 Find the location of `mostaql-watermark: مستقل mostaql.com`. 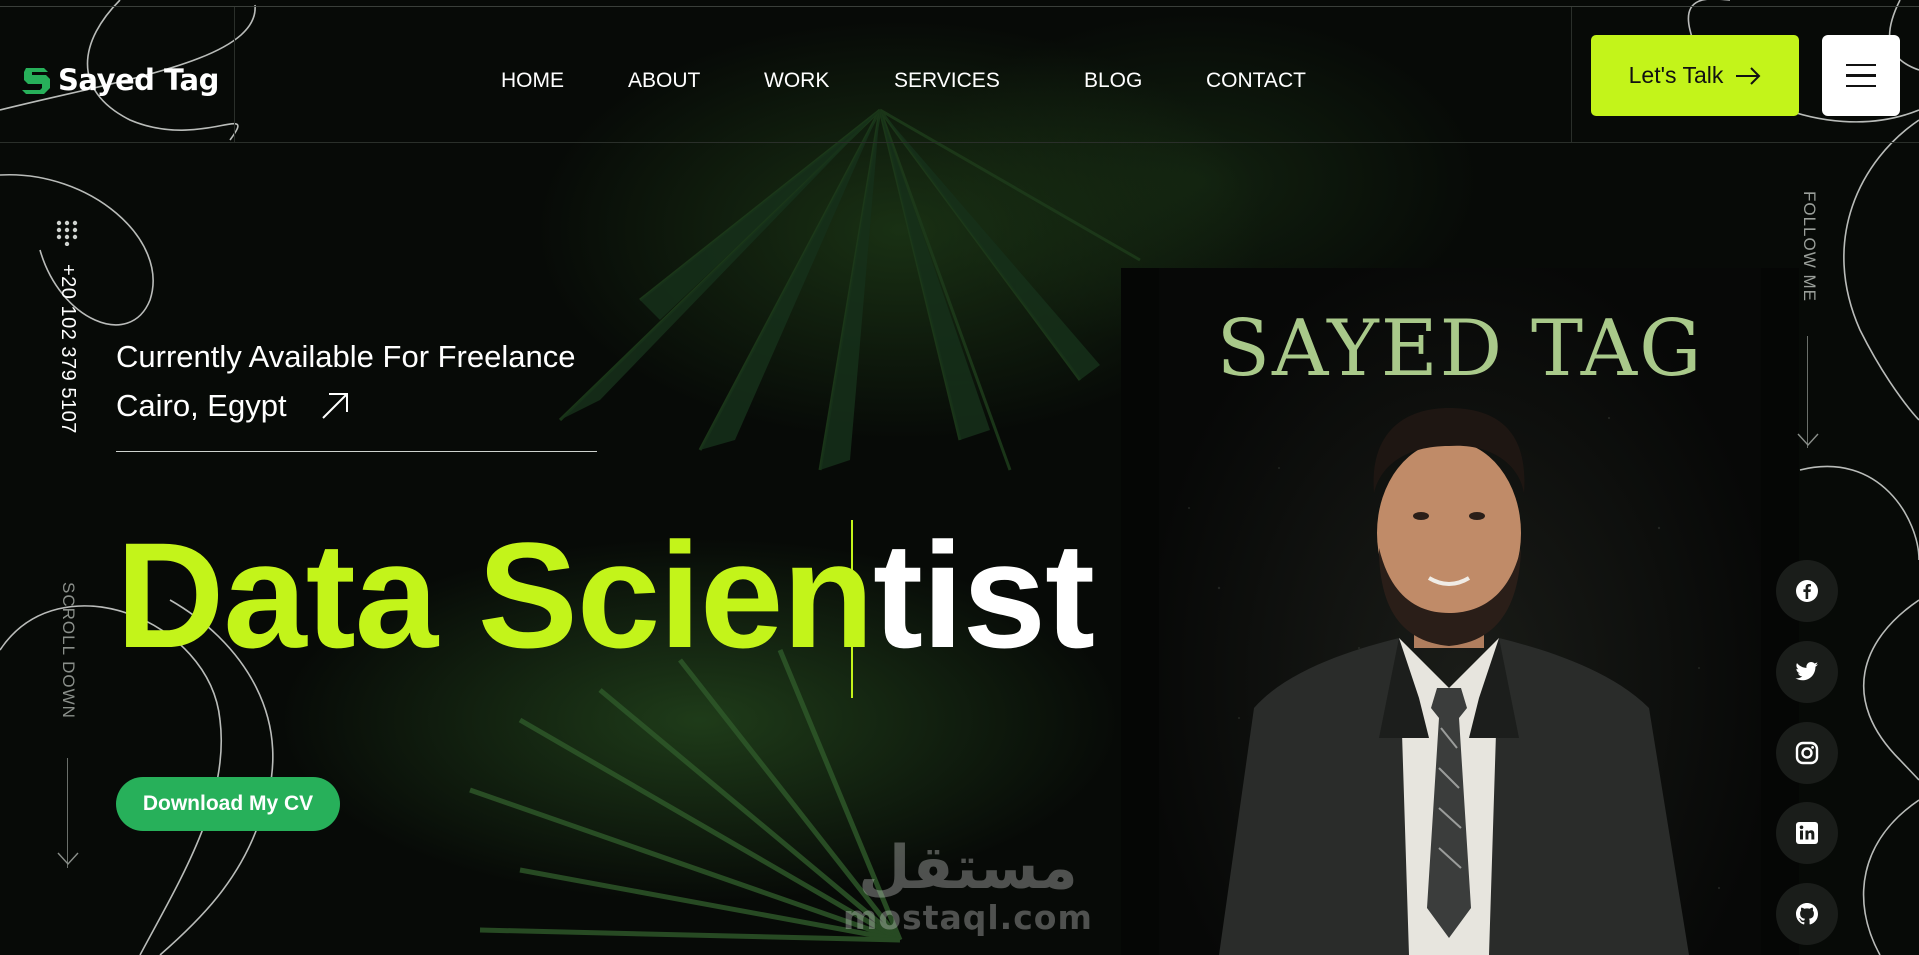

mostaql-watermark: مستقل mostaql.com is located at coordinates (968, 887).